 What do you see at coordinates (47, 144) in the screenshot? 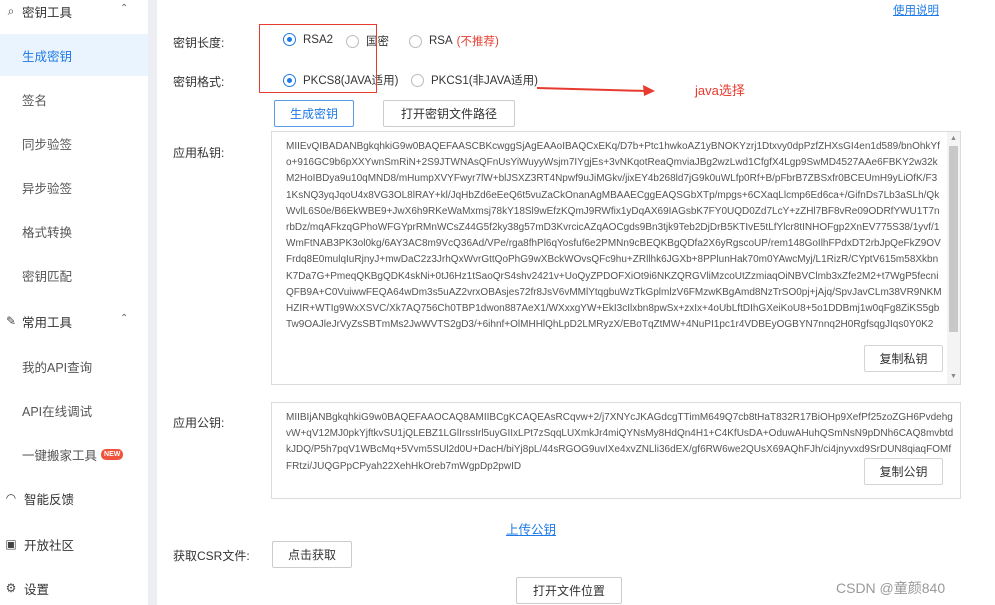
I see `sidebar-item-label: 同步验签` at bounding box center [47, 144].